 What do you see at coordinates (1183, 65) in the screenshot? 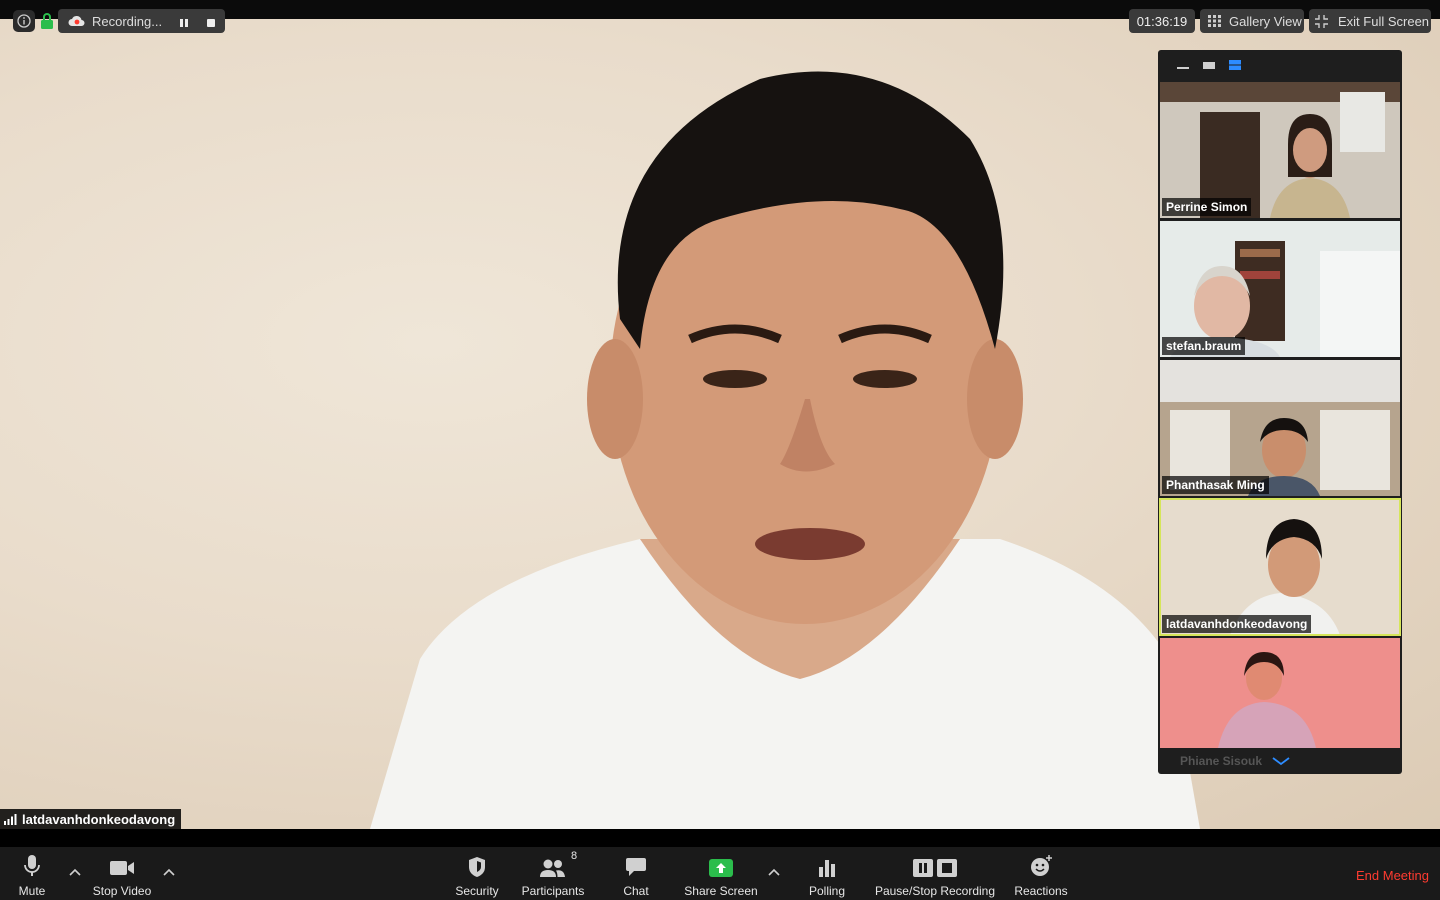
I see `minimize-thumbnails-icon` at bounding box center [1183, 65].